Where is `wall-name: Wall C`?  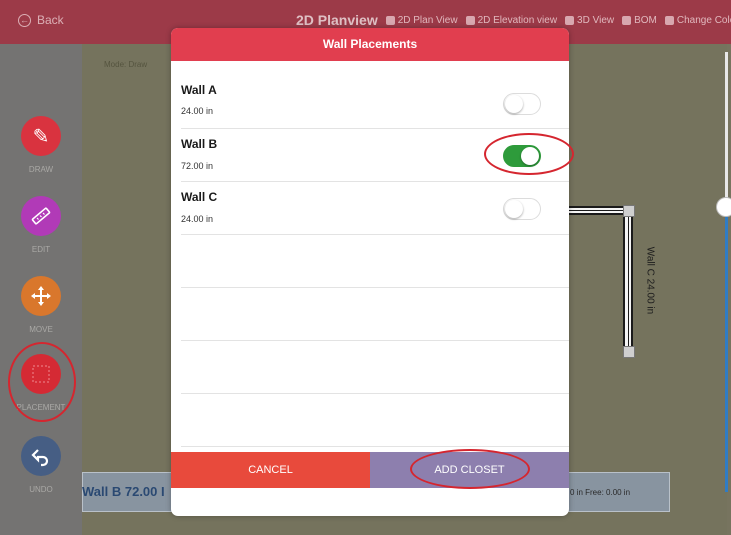
wall-name: Wall C is located at coordinates (199, 197).